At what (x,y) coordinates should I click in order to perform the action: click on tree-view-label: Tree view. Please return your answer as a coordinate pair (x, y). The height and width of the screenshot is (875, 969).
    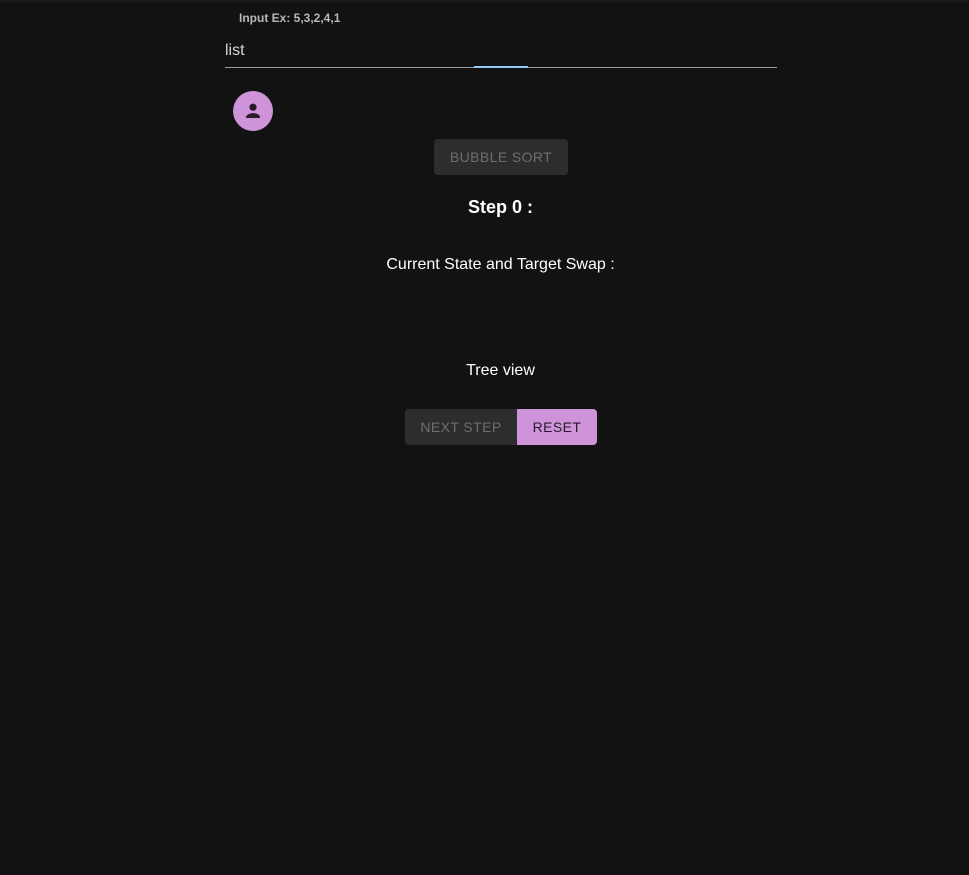
    Looking at the image, I should click on (500, 370).